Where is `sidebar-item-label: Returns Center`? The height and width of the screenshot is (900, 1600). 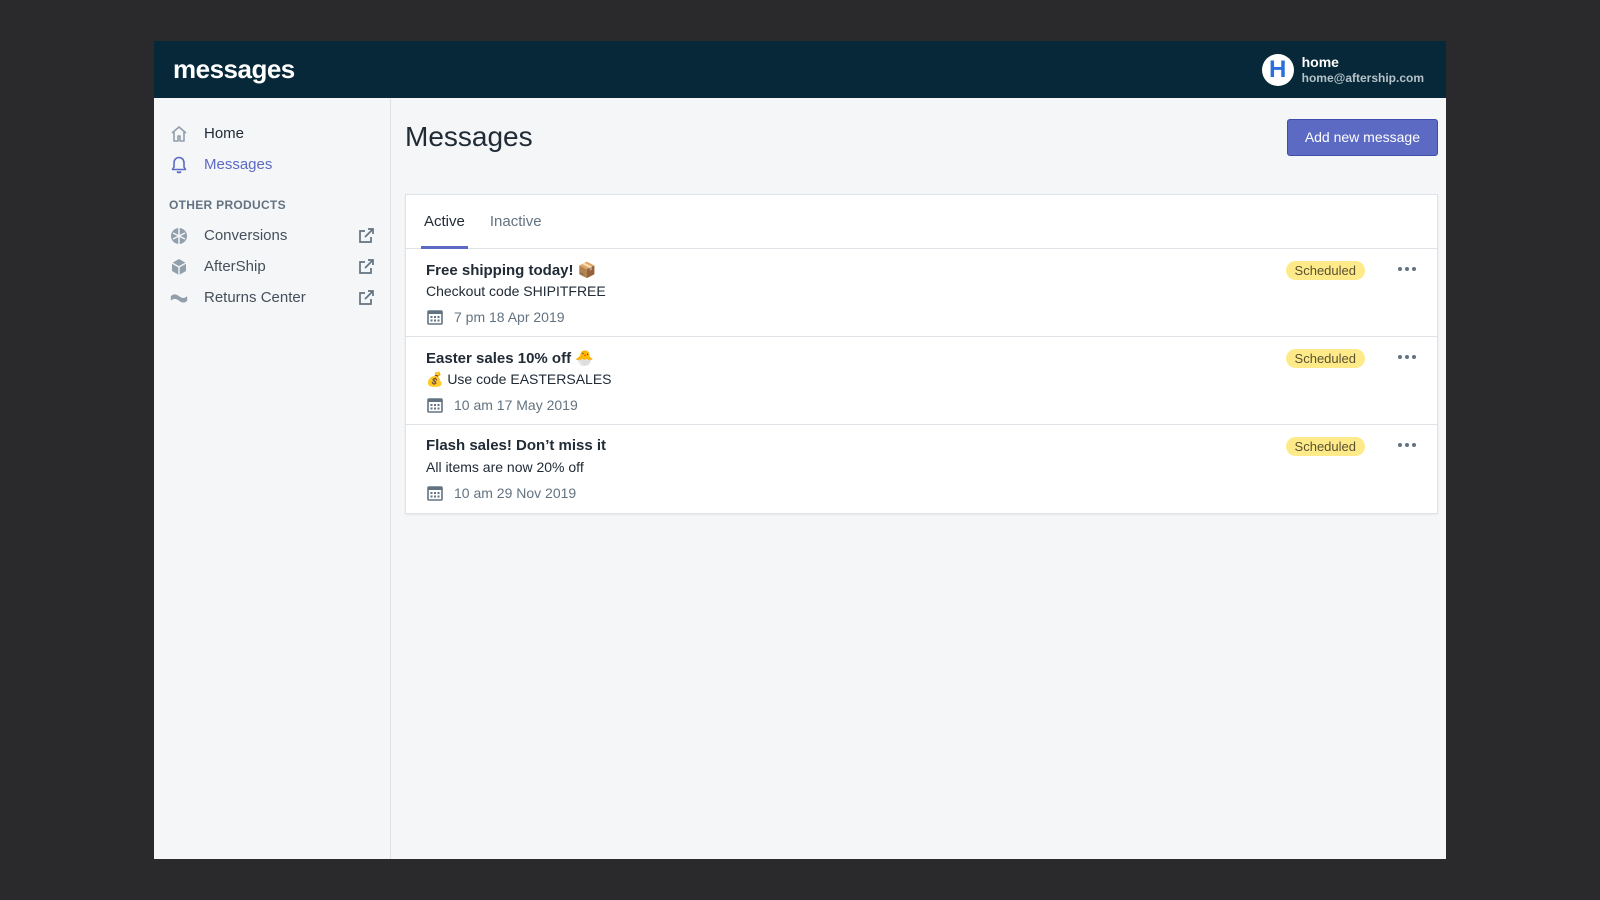
sidebar-item-label: Returns Center is located at coordinates (255, 297).